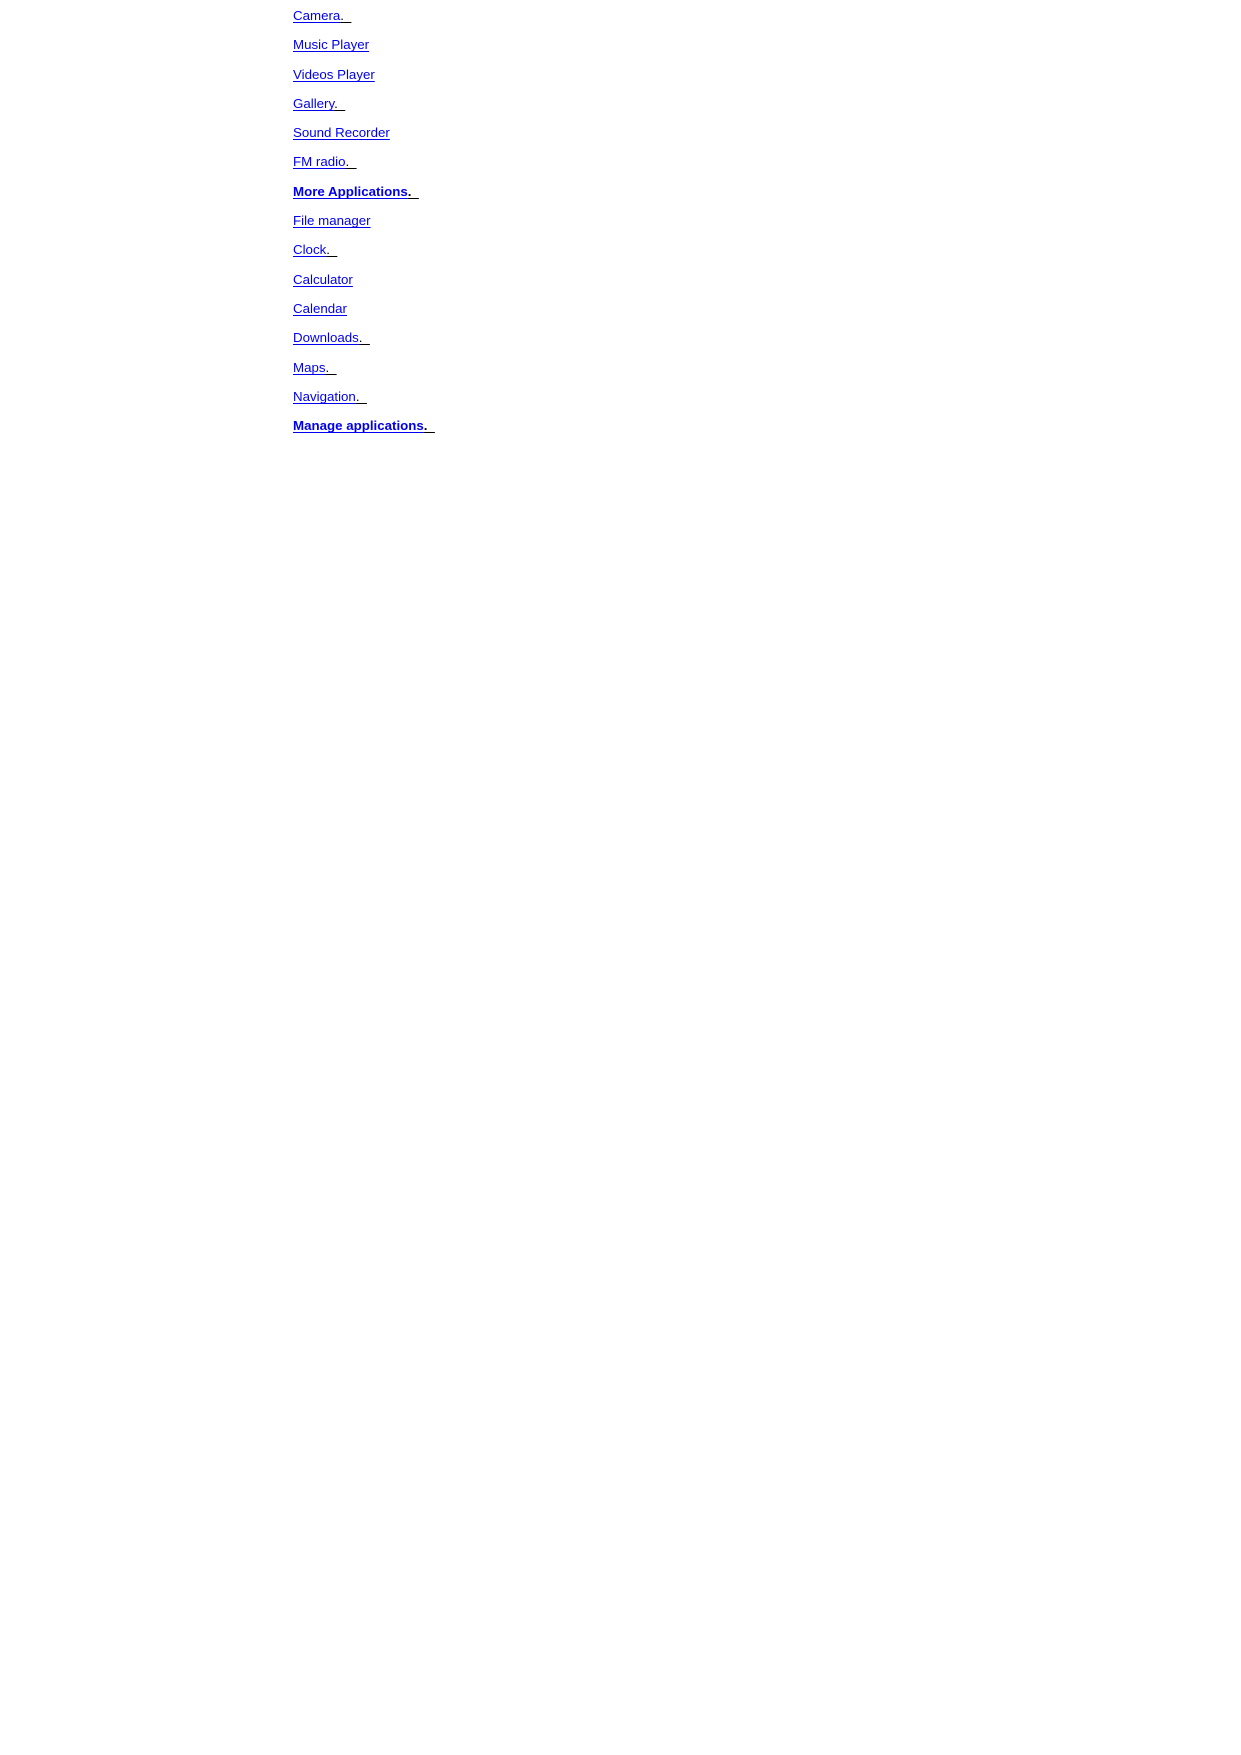 Image resolution: width=1241 pixels, height=1755 pixels. I want to click on app-link-camera: Camera, so click(316, 15).